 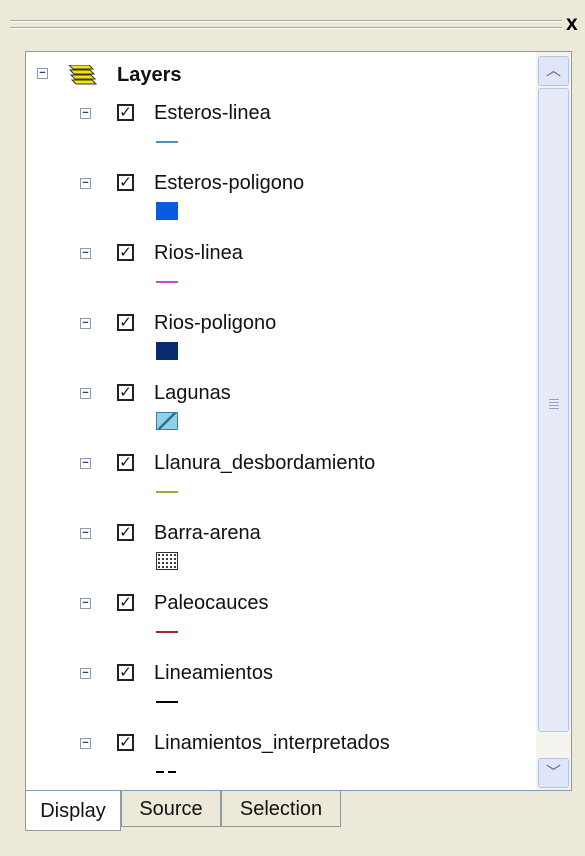 What do you see at coordinates (281, 759) in the screenshot?
I see `layer-row: − ✓ Linamientos_interpretados` at bounding box center [281, 759].